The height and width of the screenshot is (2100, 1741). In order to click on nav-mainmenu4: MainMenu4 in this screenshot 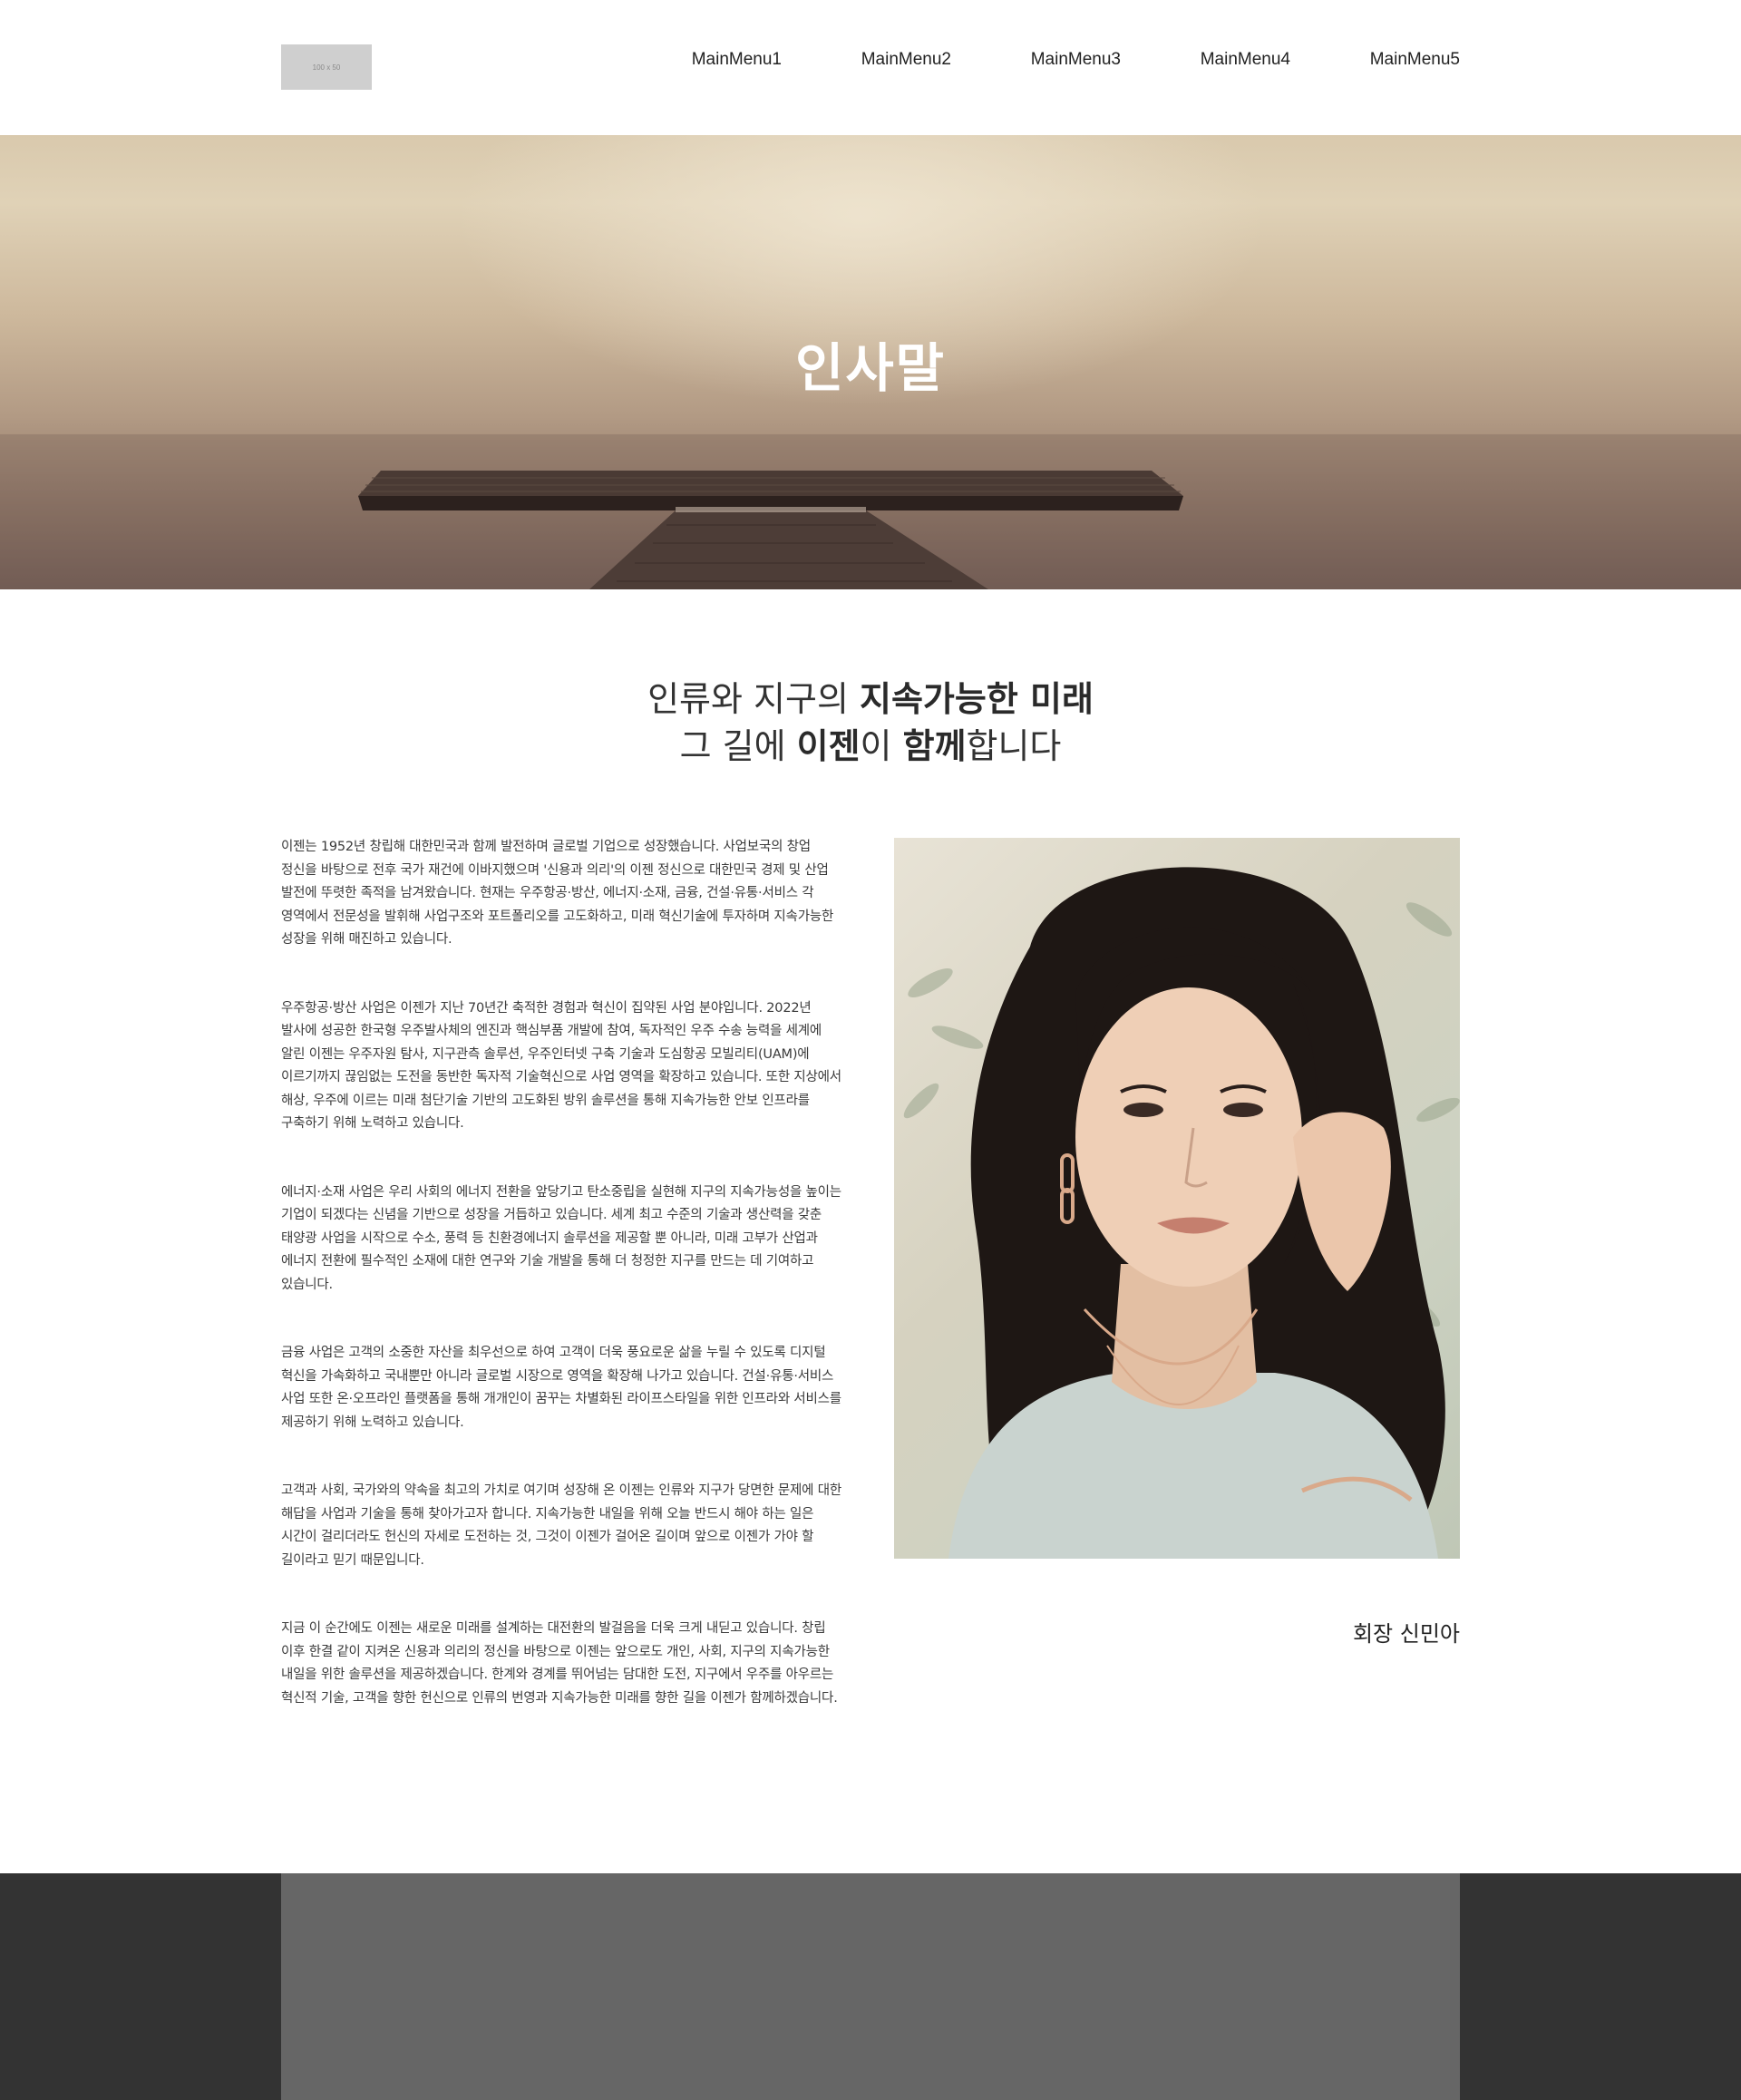, I will do `click(1205, 60)`.